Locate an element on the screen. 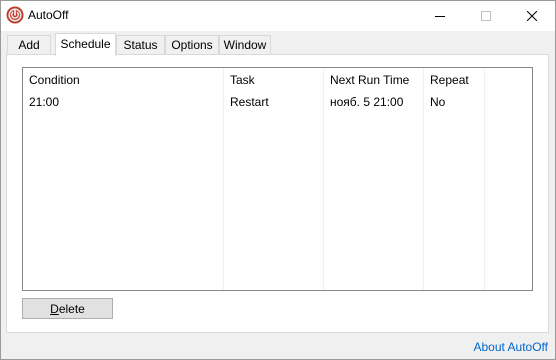 This screenshot has width=556, height=360. column-header-next-run-time: Next Run Time is located at coordinates (374, 80).